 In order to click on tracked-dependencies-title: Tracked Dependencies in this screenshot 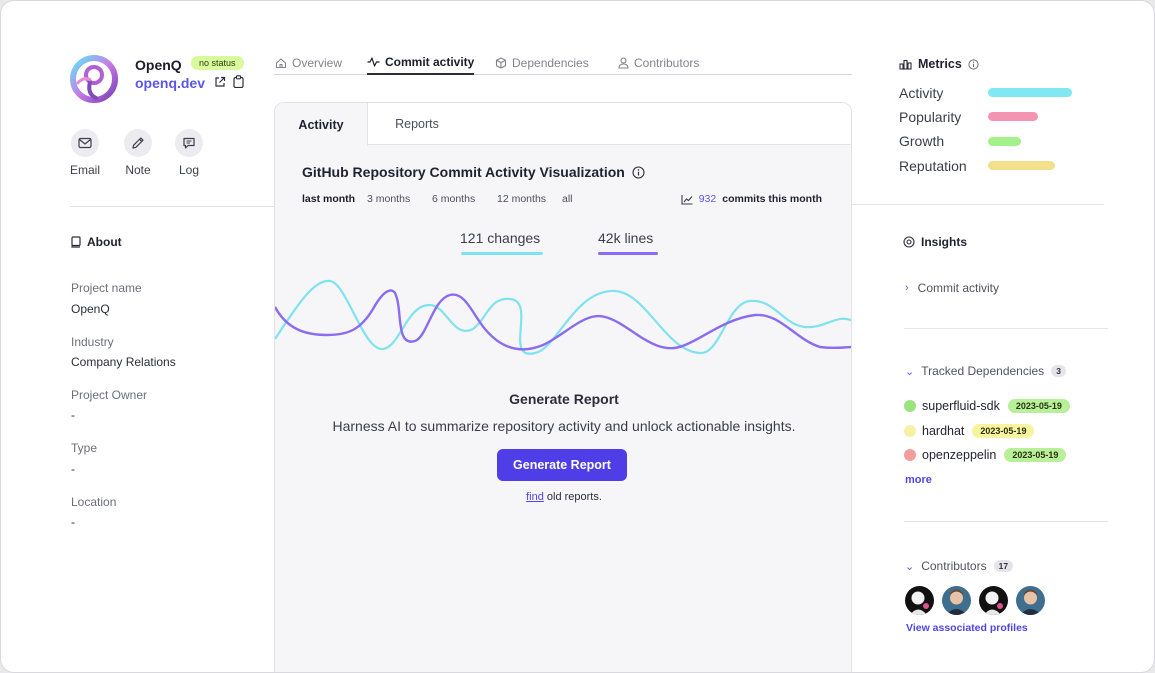, I will do `click(983, 371)`.